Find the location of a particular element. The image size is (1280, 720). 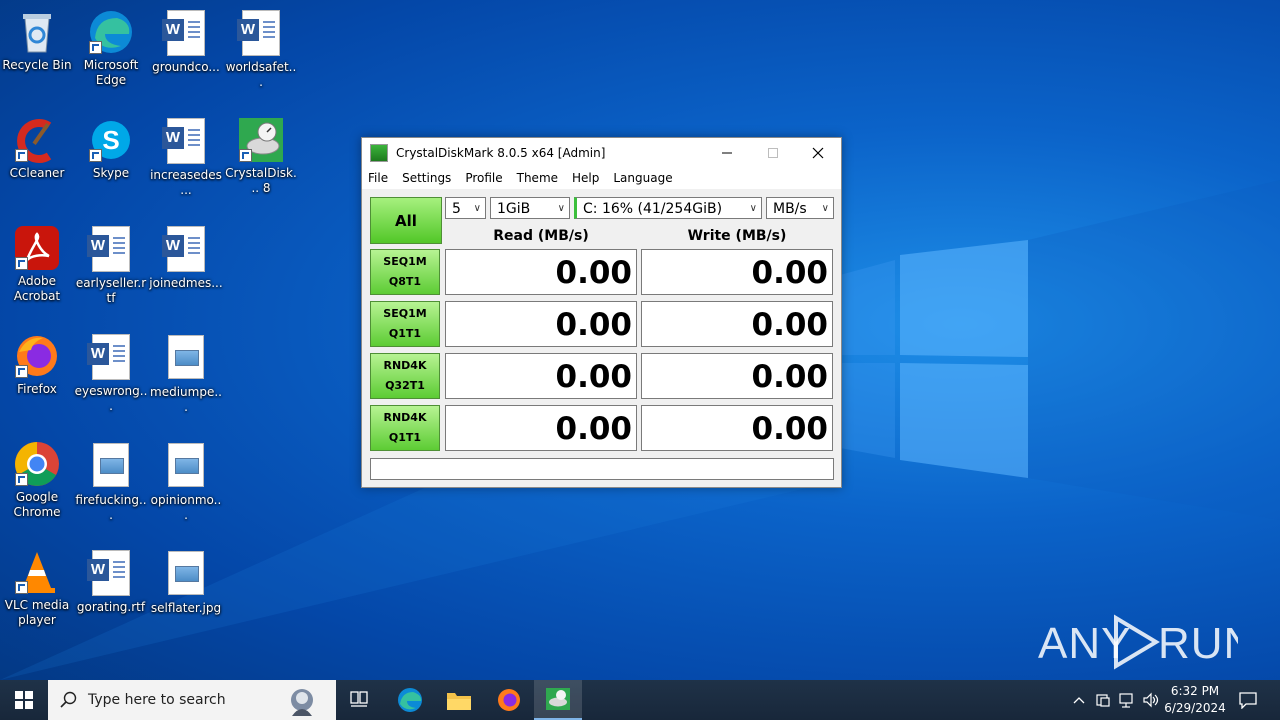

drive-value: C: 16% (41/254GiB) is located at coordinates (653, 209).